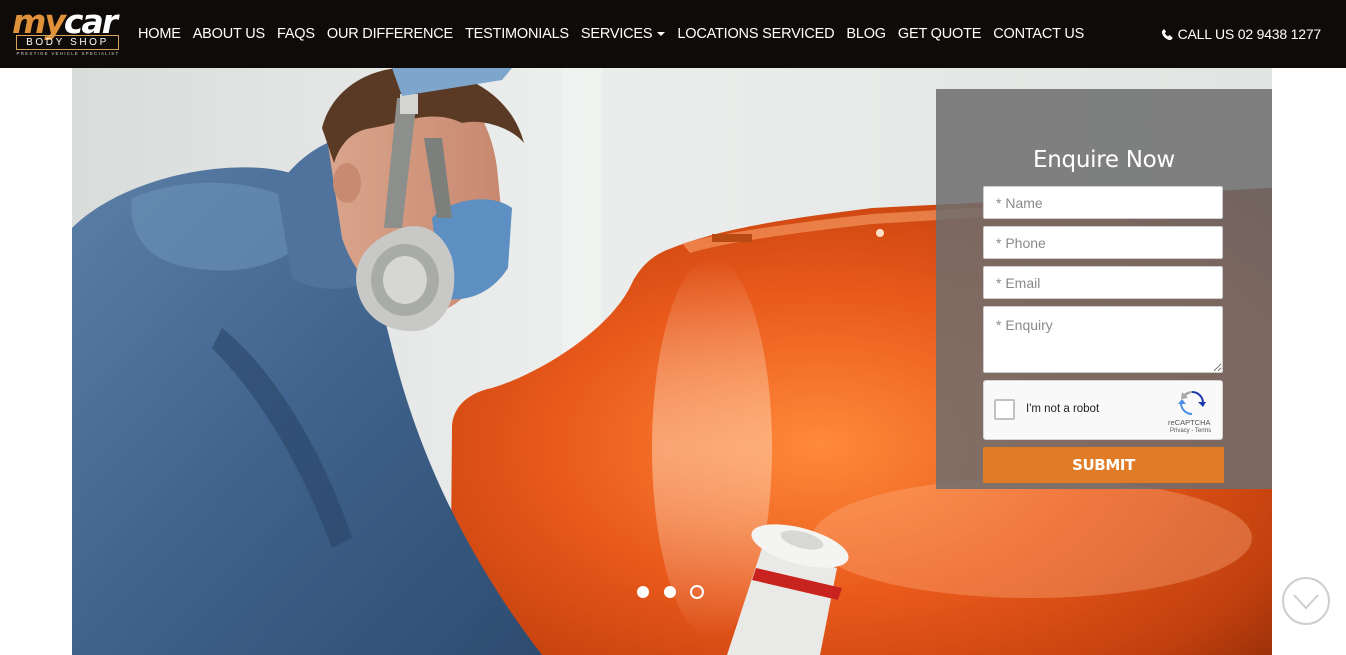 Image resolution: width=1346 pixels, height=655 pixels. I want to click on recaptcha-checkbox, so click(1004, 409).